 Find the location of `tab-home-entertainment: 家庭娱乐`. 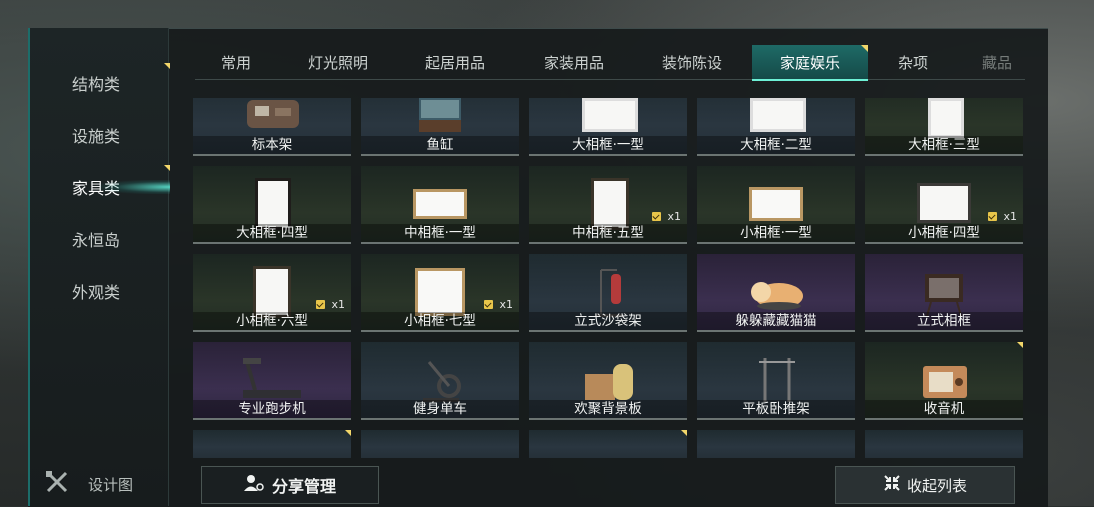

tab-home-entertainment: 家庭娱乐 is located at coordinates (810, 63).